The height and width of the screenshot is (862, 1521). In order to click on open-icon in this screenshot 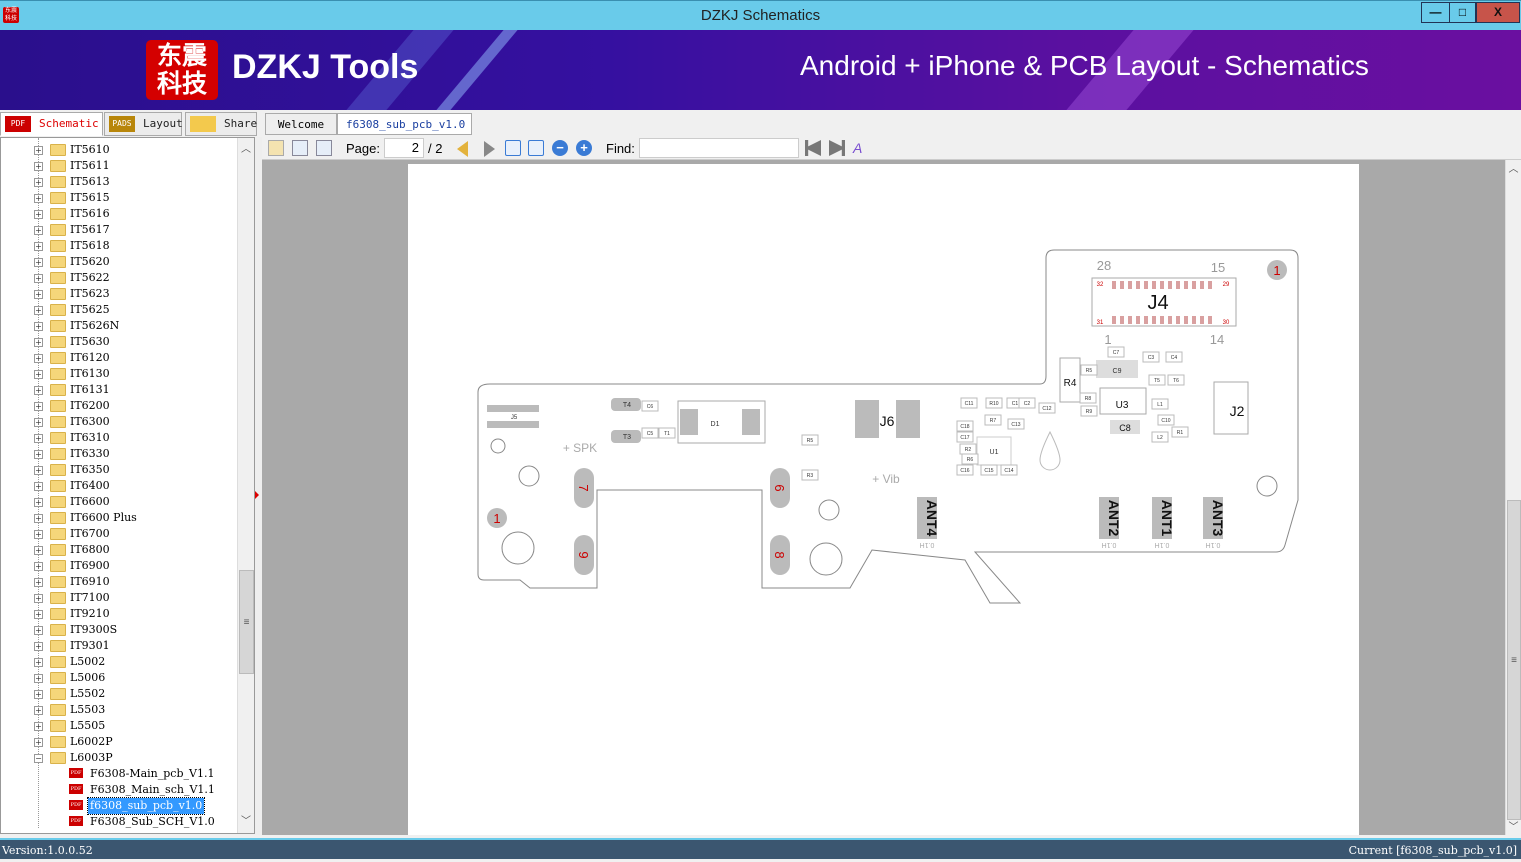, I will do `click(276, 148)`.